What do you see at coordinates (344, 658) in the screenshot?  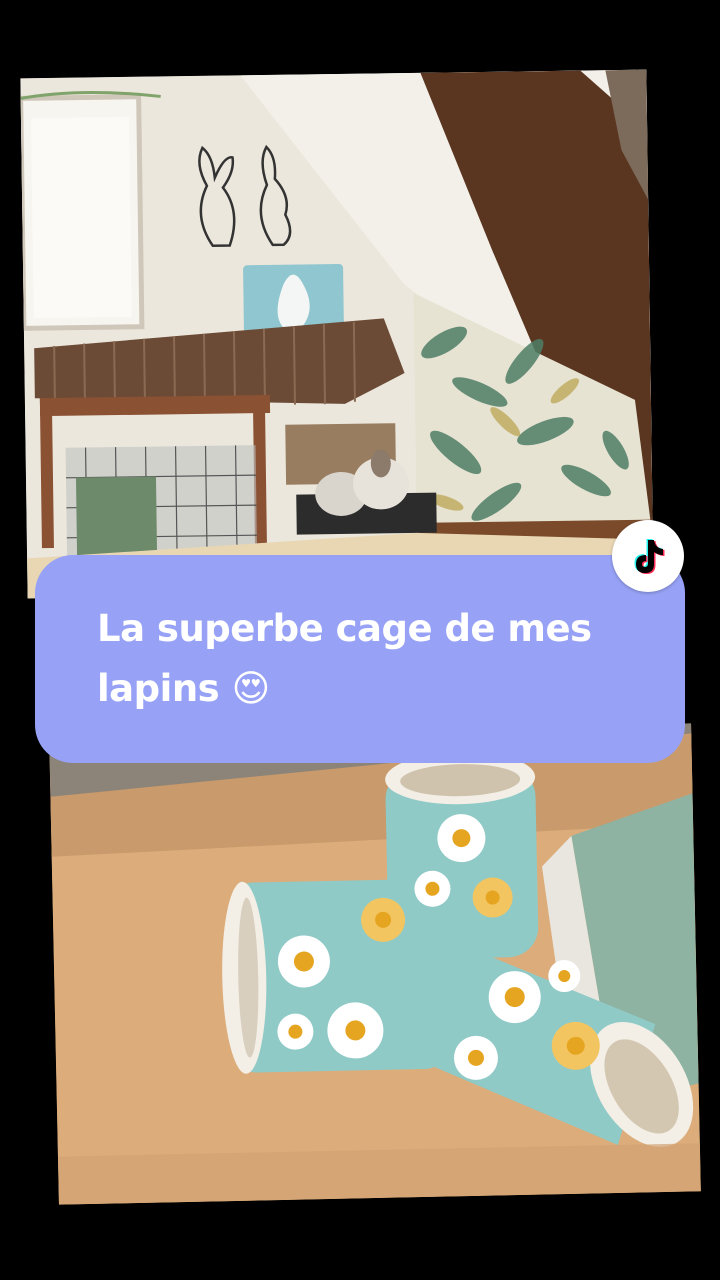 I see `caption-text: La superbe cage de mes lapins 😍` at bounding box center [344, 658].